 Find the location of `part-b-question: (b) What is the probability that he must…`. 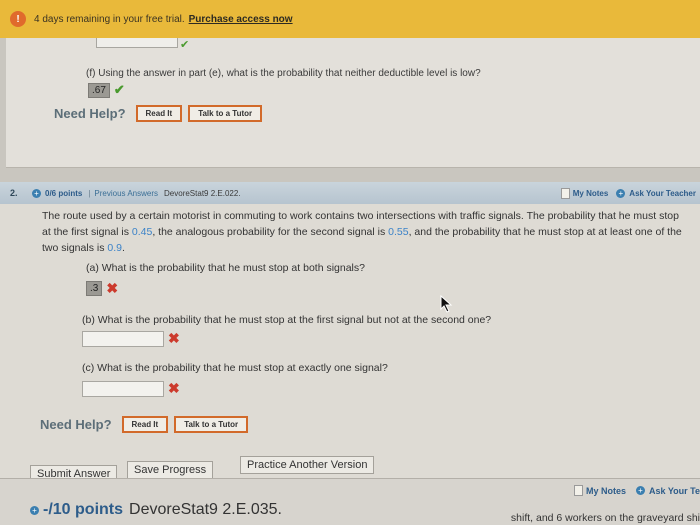

part-b-question: (b) What is the probability that he must… is located at coordinates (287, 320).